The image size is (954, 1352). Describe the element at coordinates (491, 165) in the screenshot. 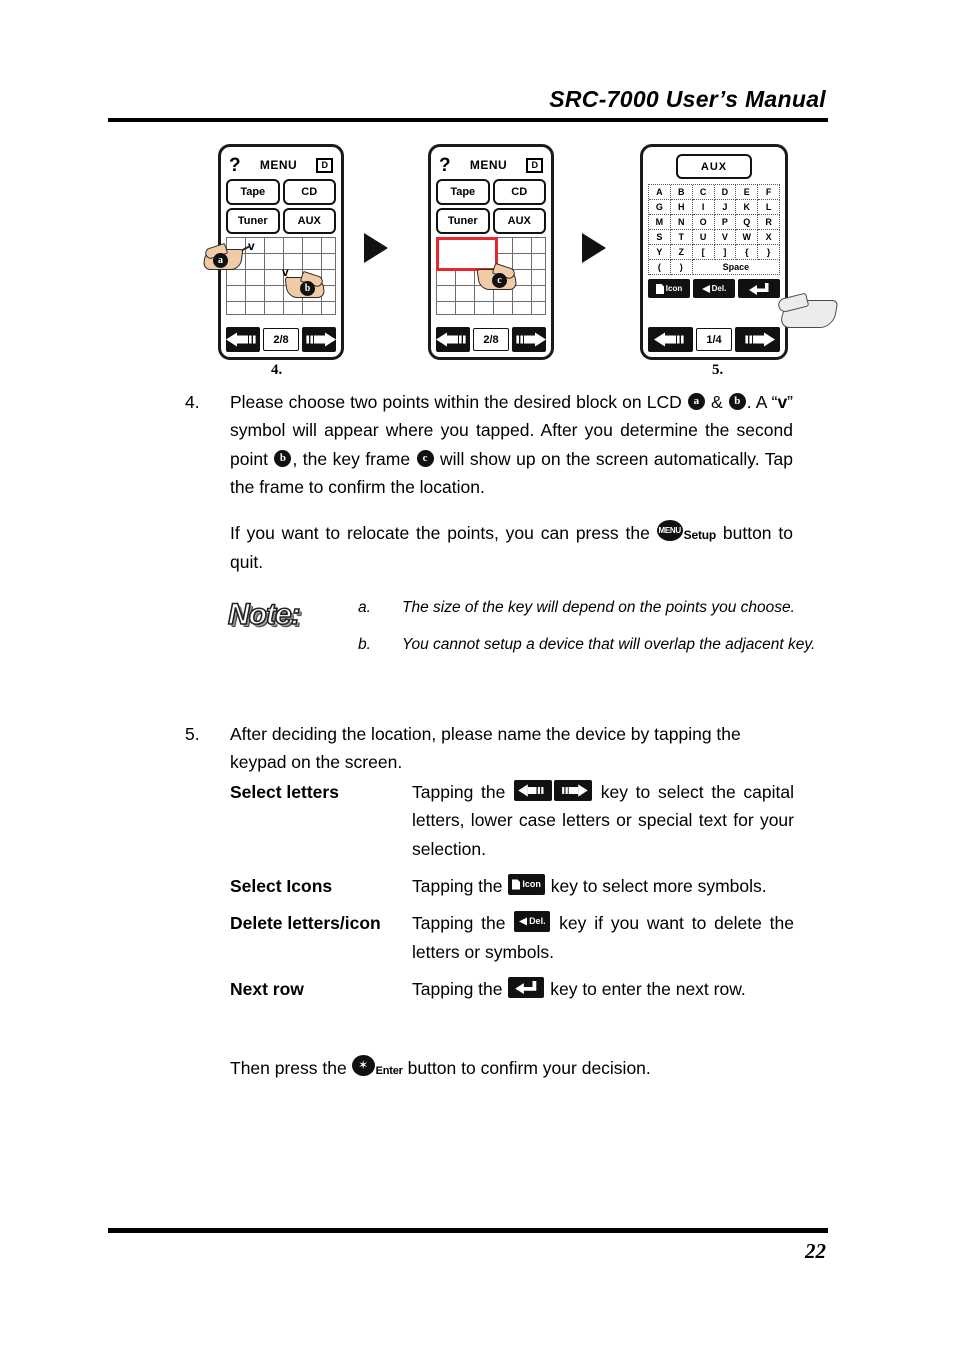

I see `lcd2-topbar: ? MENU D` at that location.